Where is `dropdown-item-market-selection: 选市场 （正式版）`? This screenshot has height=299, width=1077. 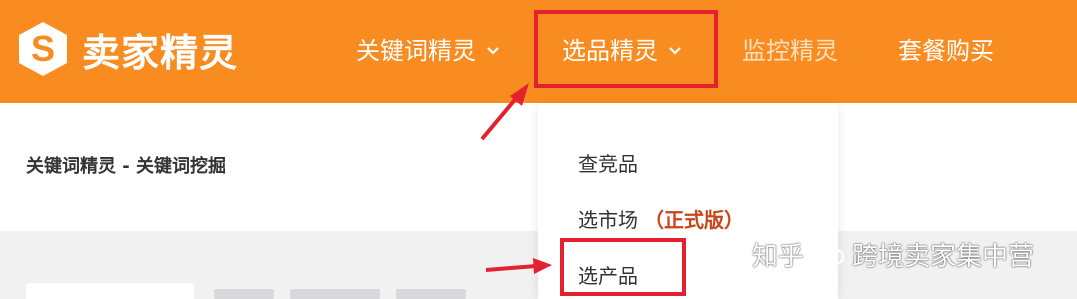
dropdown-item-market-selection: 选市场 （正式版） is located at coordinates (661, 218).